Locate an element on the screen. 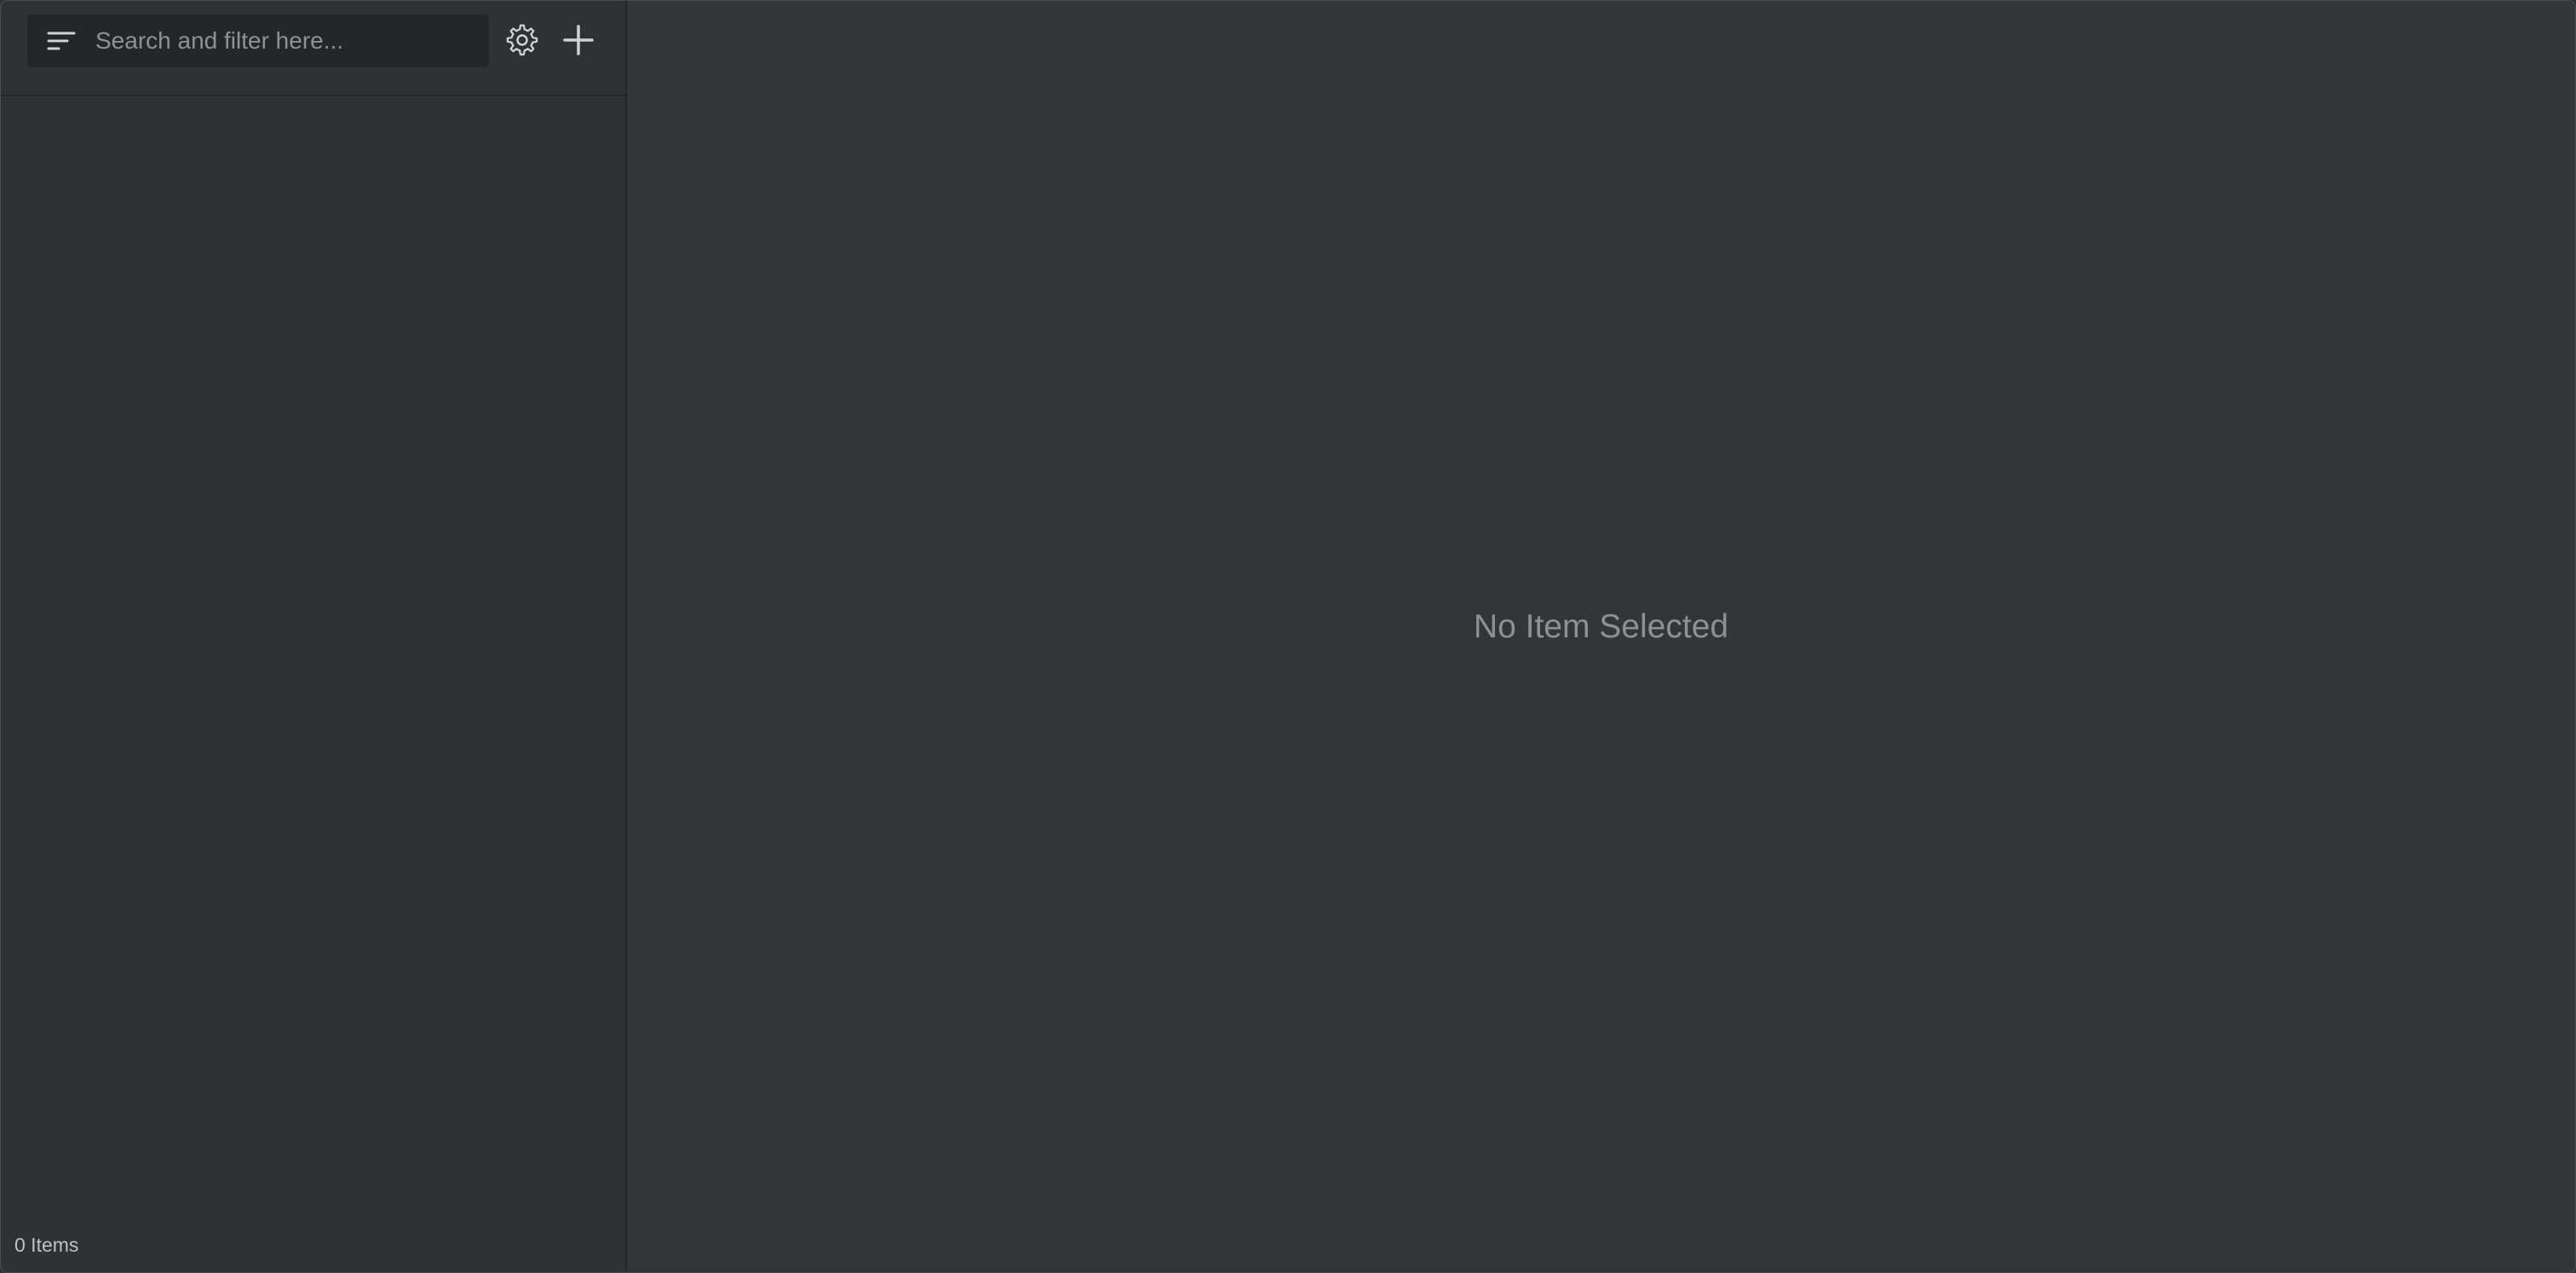 Image resolution: width=2576 pixels, height=1273 pixels. search-input is located at coordinates (287, 40).